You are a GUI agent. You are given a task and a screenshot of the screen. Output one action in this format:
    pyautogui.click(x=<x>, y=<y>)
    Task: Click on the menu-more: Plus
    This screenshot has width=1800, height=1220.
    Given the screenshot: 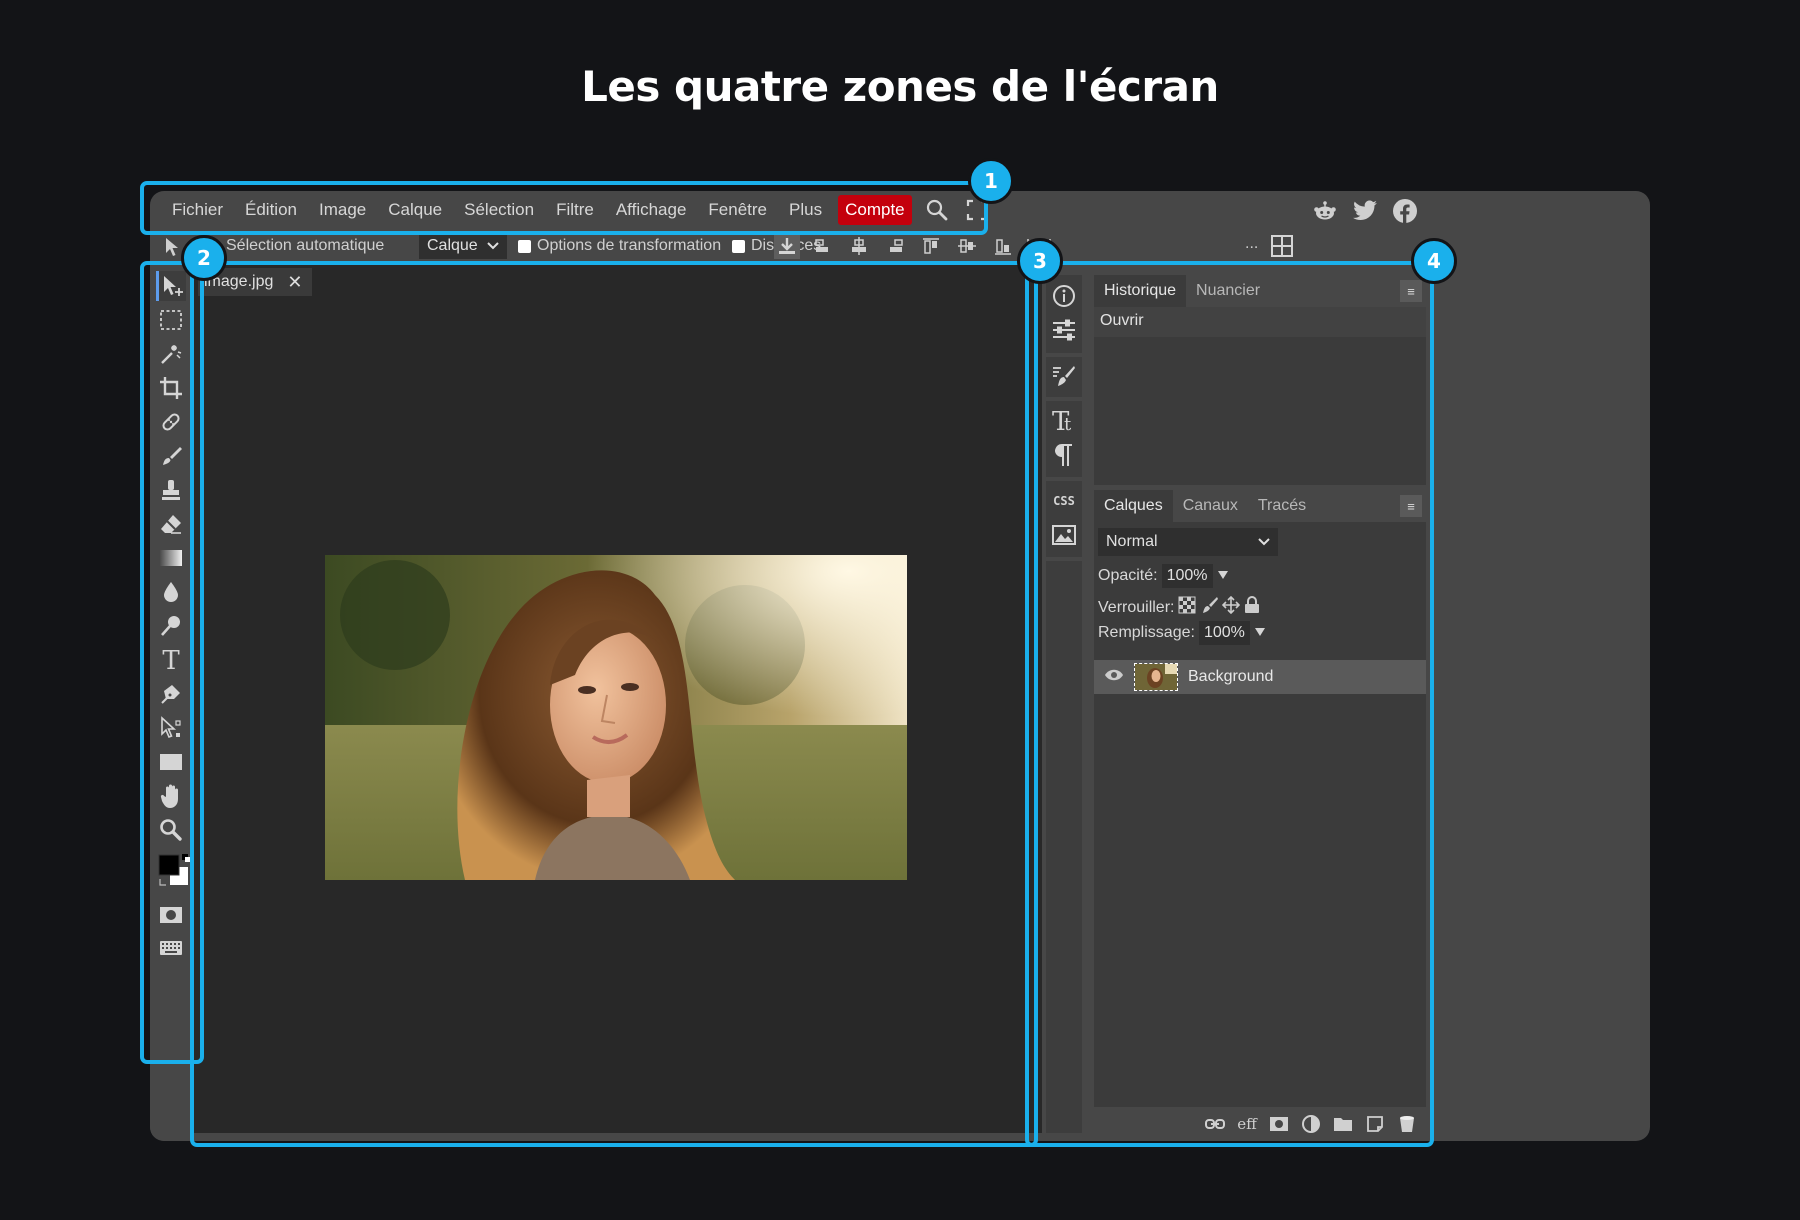 What is the action you would take?
    pyautogui.click(x=805, y=210)
    